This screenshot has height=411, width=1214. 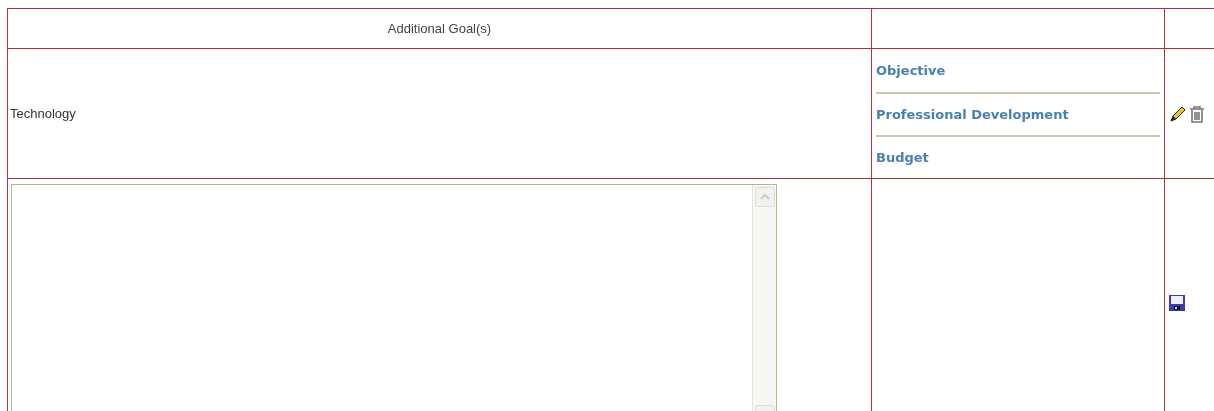 What do you see at coordinates (972, 114) in the screenshot?
I see `goal-link: Professional Development` at bounding box center [972, 114].